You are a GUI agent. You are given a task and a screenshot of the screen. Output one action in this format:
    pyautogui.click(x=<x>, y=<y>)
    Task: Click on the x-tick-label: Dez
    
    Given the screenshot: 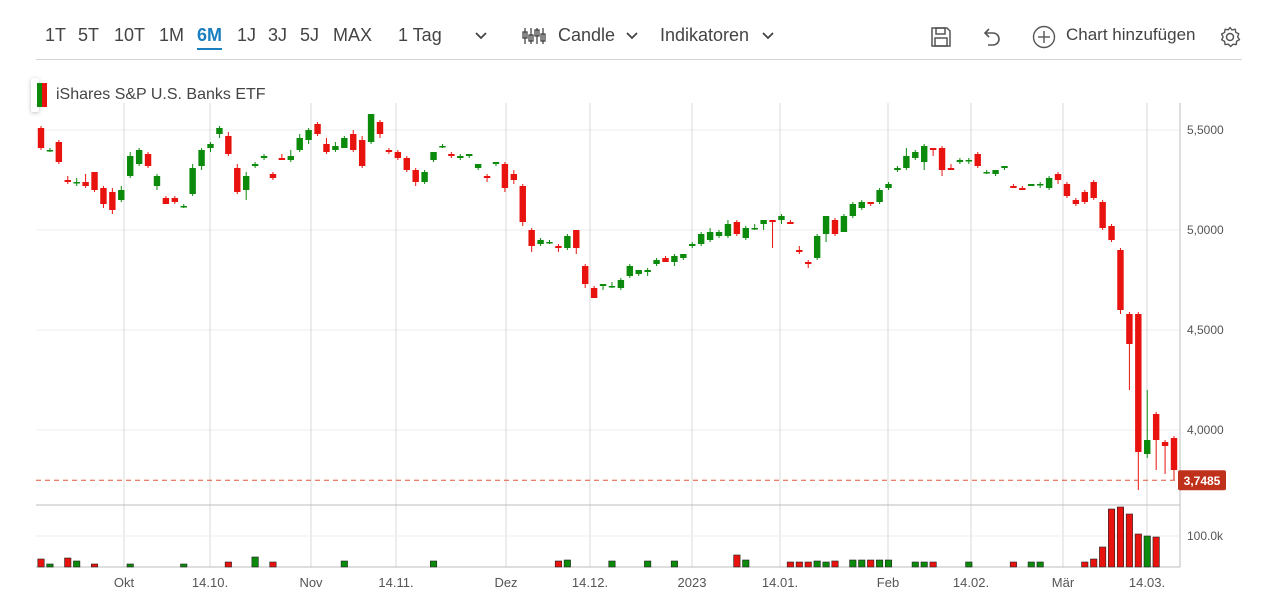 What is the action you would take?
    pyautogui.click(x=505, y=582)
    